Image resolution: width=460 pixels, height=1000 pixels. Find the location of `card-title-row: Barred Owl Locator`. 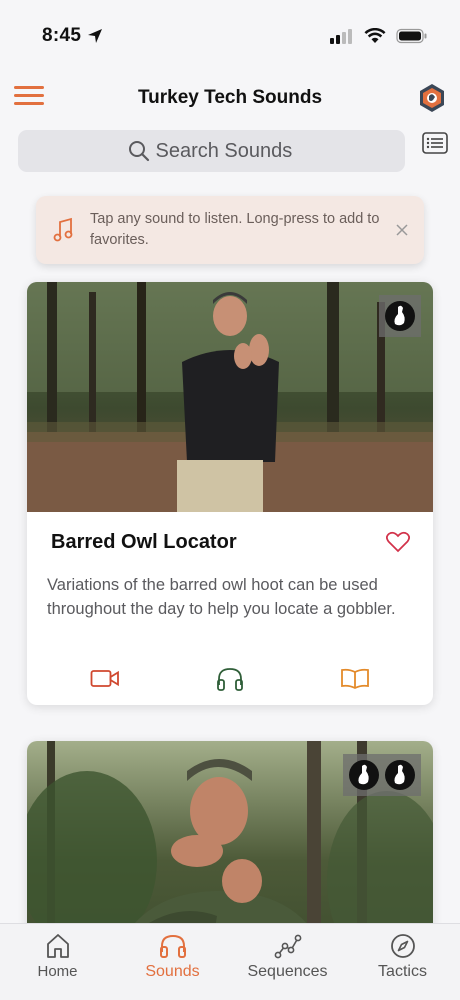

card-title-row: Barred Owl Locator is located at coordinates (229, 542).